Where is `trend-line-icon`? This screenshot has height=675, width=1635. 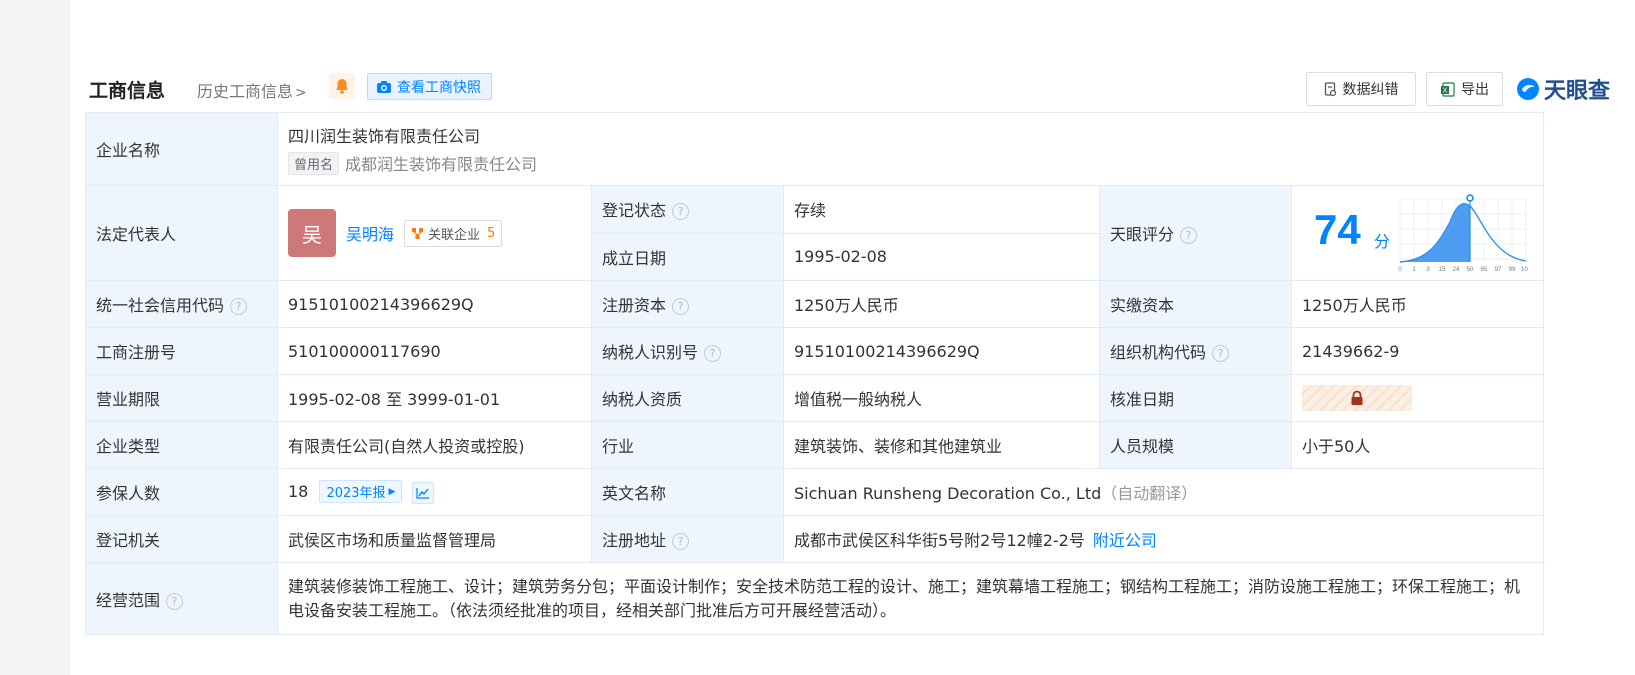 trend-line-icon is located at coordinates (422, 493).